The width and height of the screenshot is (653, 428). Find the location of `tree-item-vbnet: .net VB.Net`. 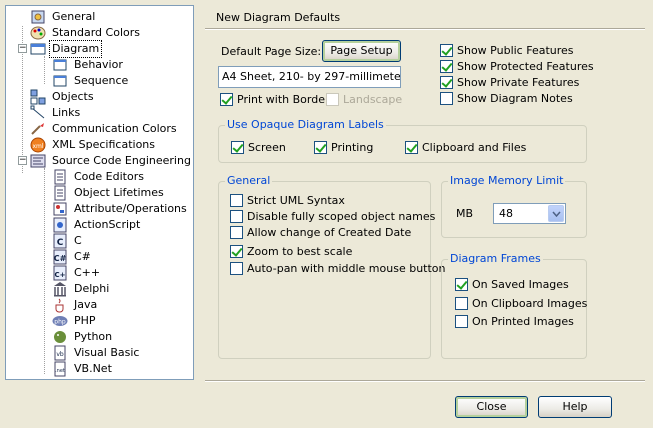

tree-item-vbnet: .net VB.Net is located at coordinates (83, 369).